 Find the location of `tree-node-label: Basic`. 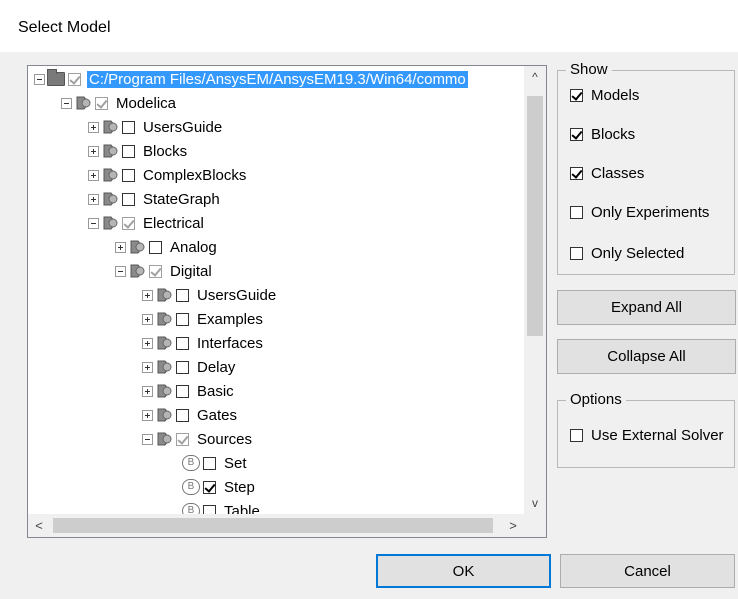

tree-node-label: Basic is located at coordinates (215, 391).